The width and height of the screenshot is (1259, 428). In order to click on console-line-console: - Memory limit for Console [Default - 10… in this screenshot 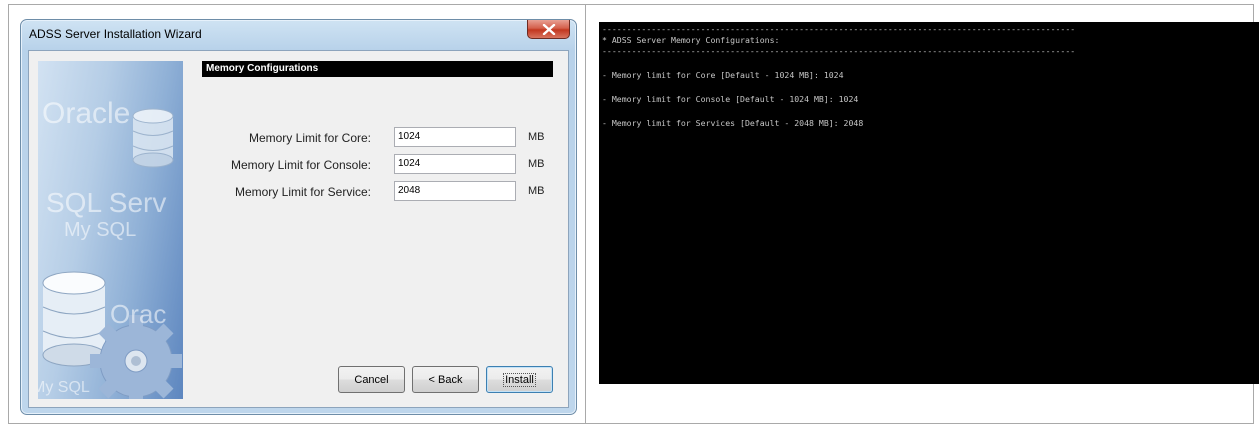, I will do `click(730, 99)`.